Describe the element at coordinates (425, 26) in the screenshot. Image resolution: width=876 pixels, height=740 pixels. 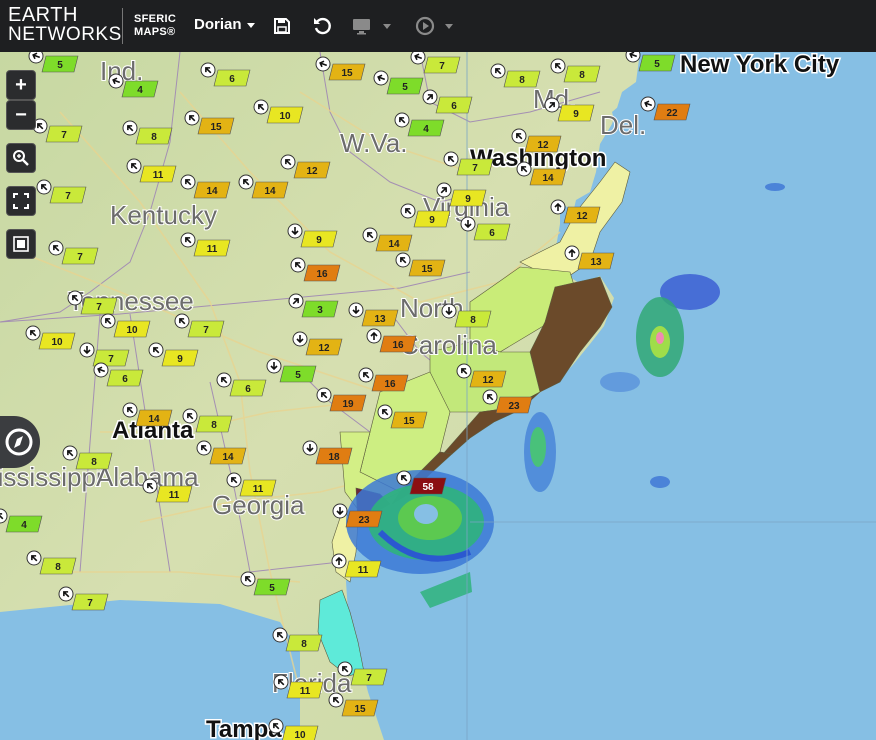
I see `play-icon` at that location.